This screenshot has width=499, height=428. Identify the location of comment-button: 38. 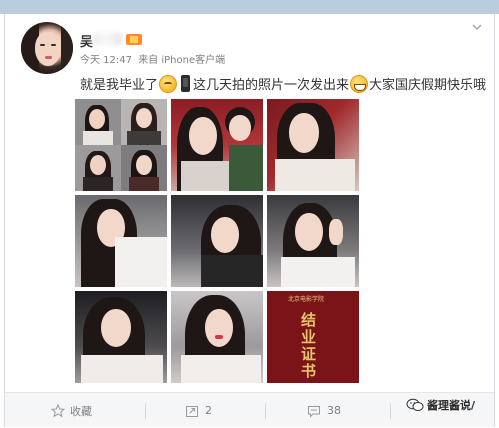
(324, 410).